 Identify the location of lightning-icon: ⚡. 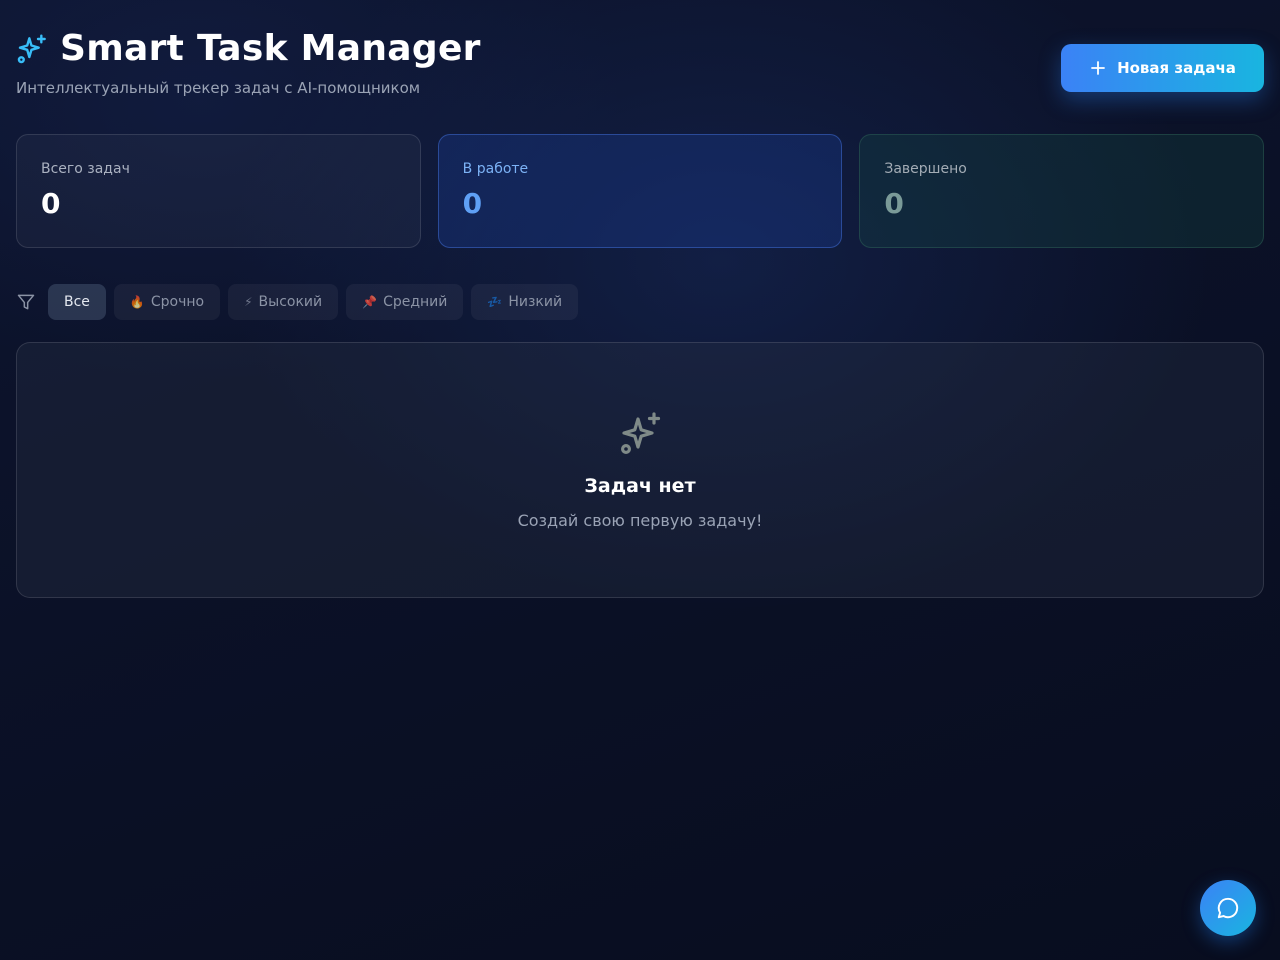
(248, 302).